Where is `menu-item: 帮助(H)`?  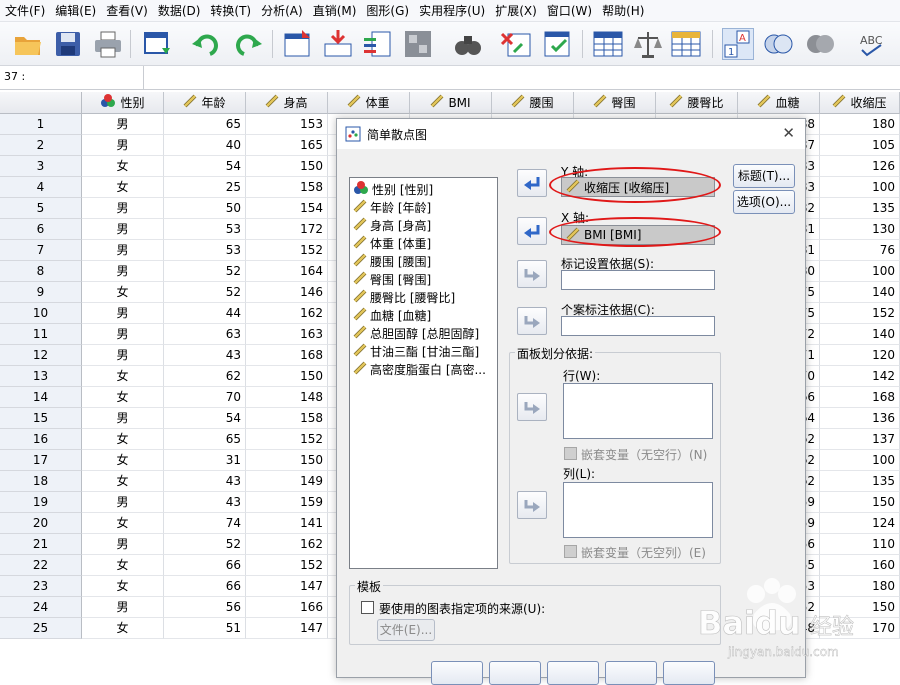 menu-item: 帮助(H) is located at coordinates (623, 10).